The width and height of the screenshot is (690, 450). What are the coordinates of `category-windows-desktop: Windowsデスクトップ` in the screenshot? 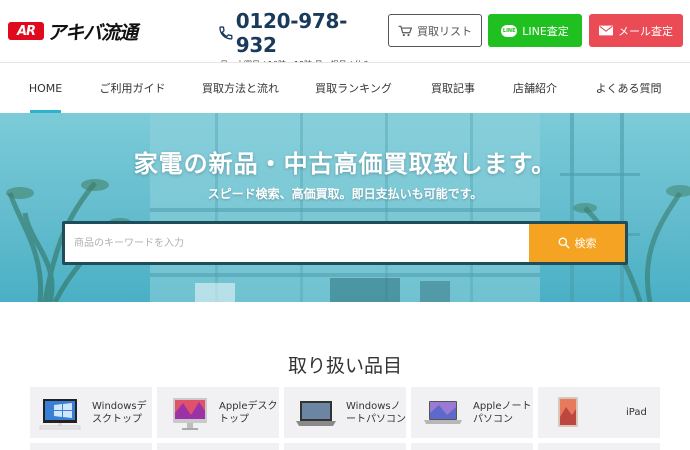 It's located at (91, 412).